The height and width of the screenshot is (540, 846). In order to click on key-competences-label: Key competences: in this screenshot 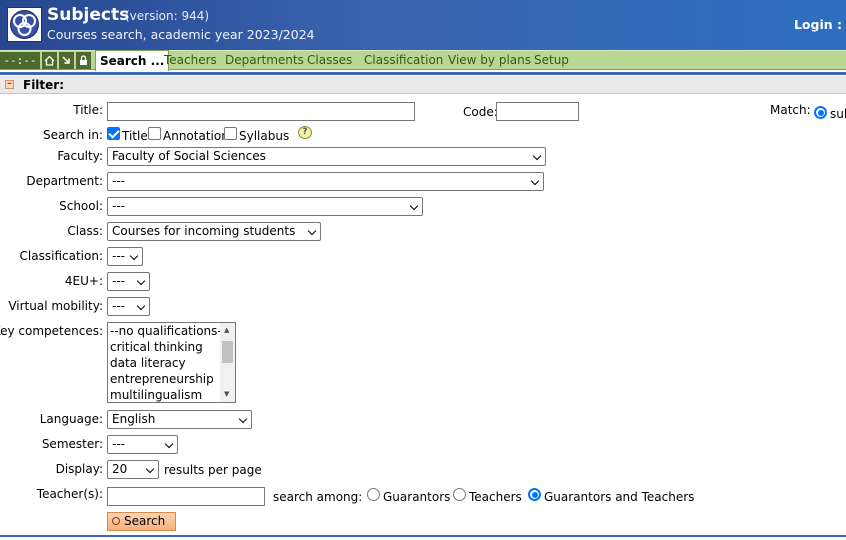, I will do `click(51, 331)`.